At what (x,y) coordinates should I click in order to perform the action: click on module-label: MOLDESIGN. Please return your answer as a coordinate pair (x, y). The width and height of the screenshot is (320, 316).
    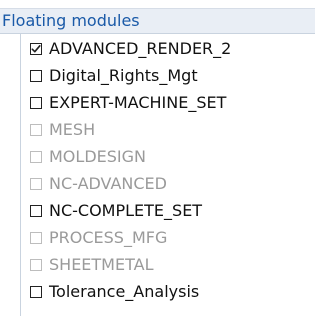
    Looking at the image, I should click on (97, 156).